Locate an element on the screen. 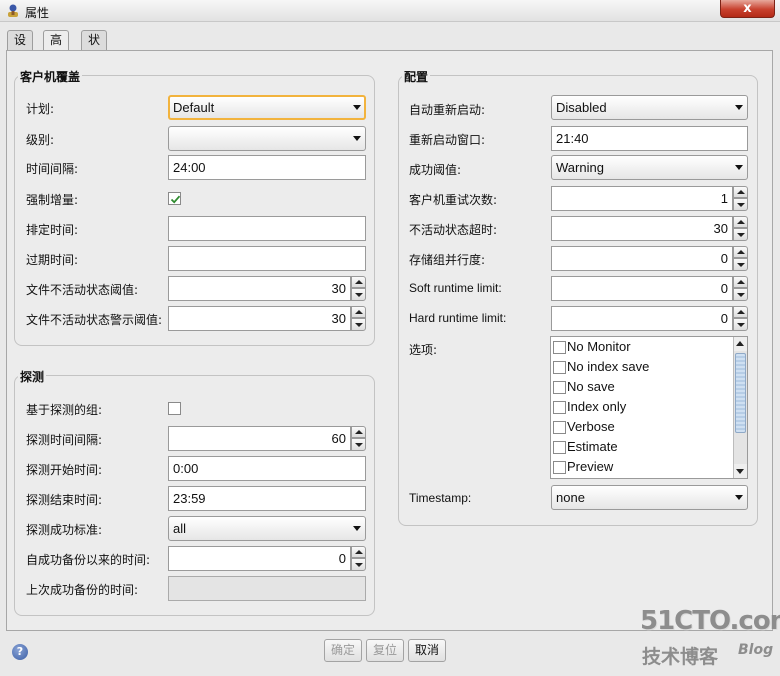  options-scrollbar is located at coordinates (740, 407).